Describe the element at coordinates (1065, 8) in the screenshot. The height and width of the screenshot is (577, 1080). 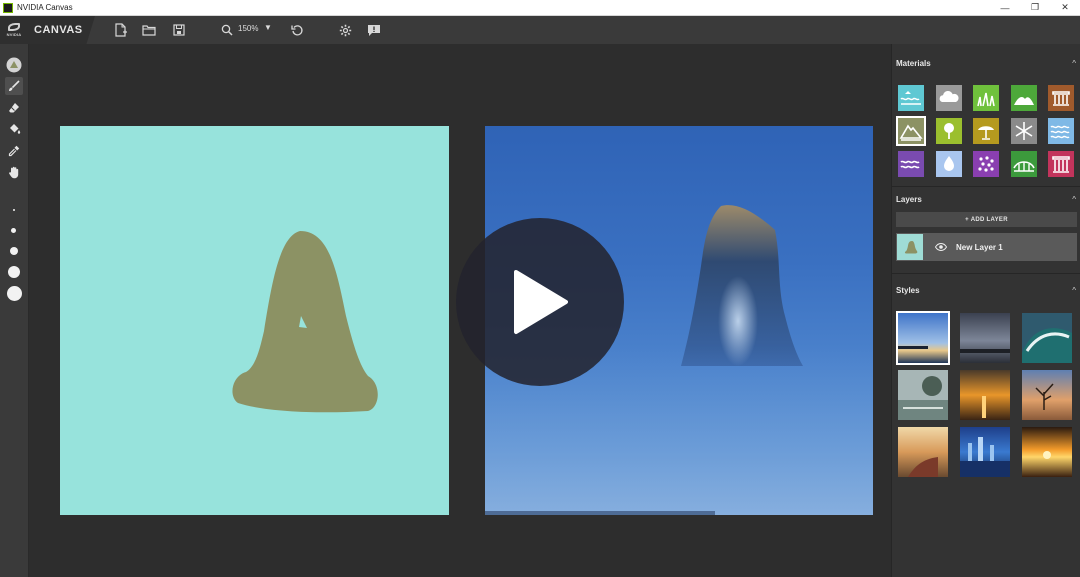
I see `close-button: ✕` at that location.